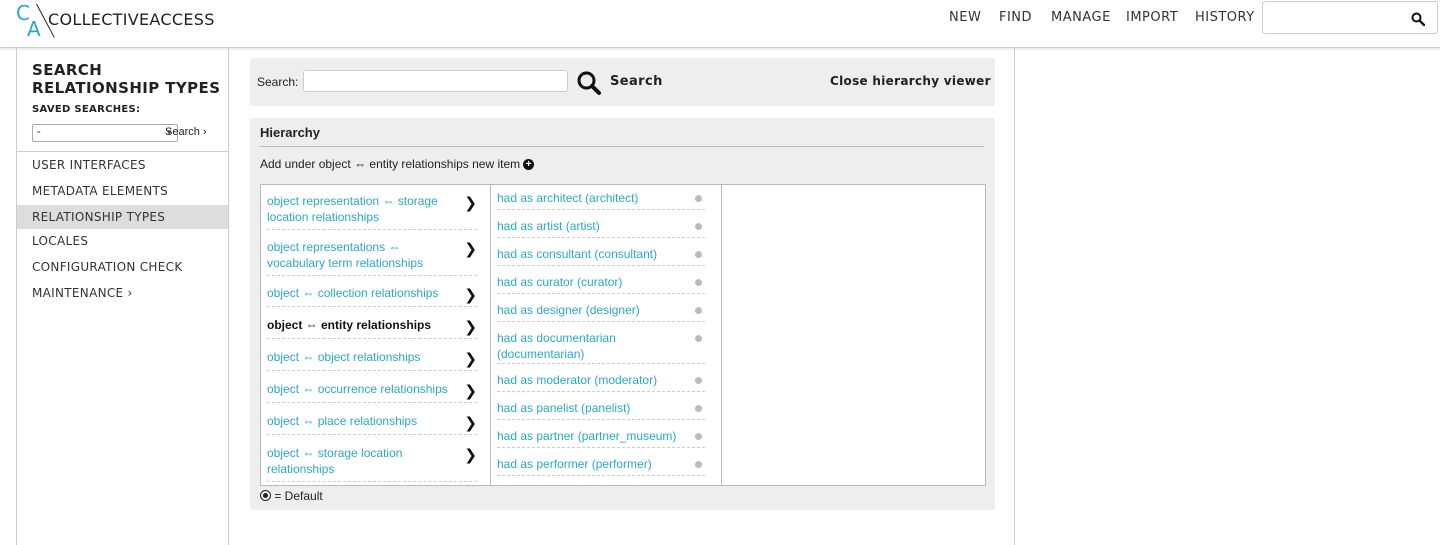  I want to click on hierarchy-item-label: object ⇔ collection relationships, so click(353, 293).